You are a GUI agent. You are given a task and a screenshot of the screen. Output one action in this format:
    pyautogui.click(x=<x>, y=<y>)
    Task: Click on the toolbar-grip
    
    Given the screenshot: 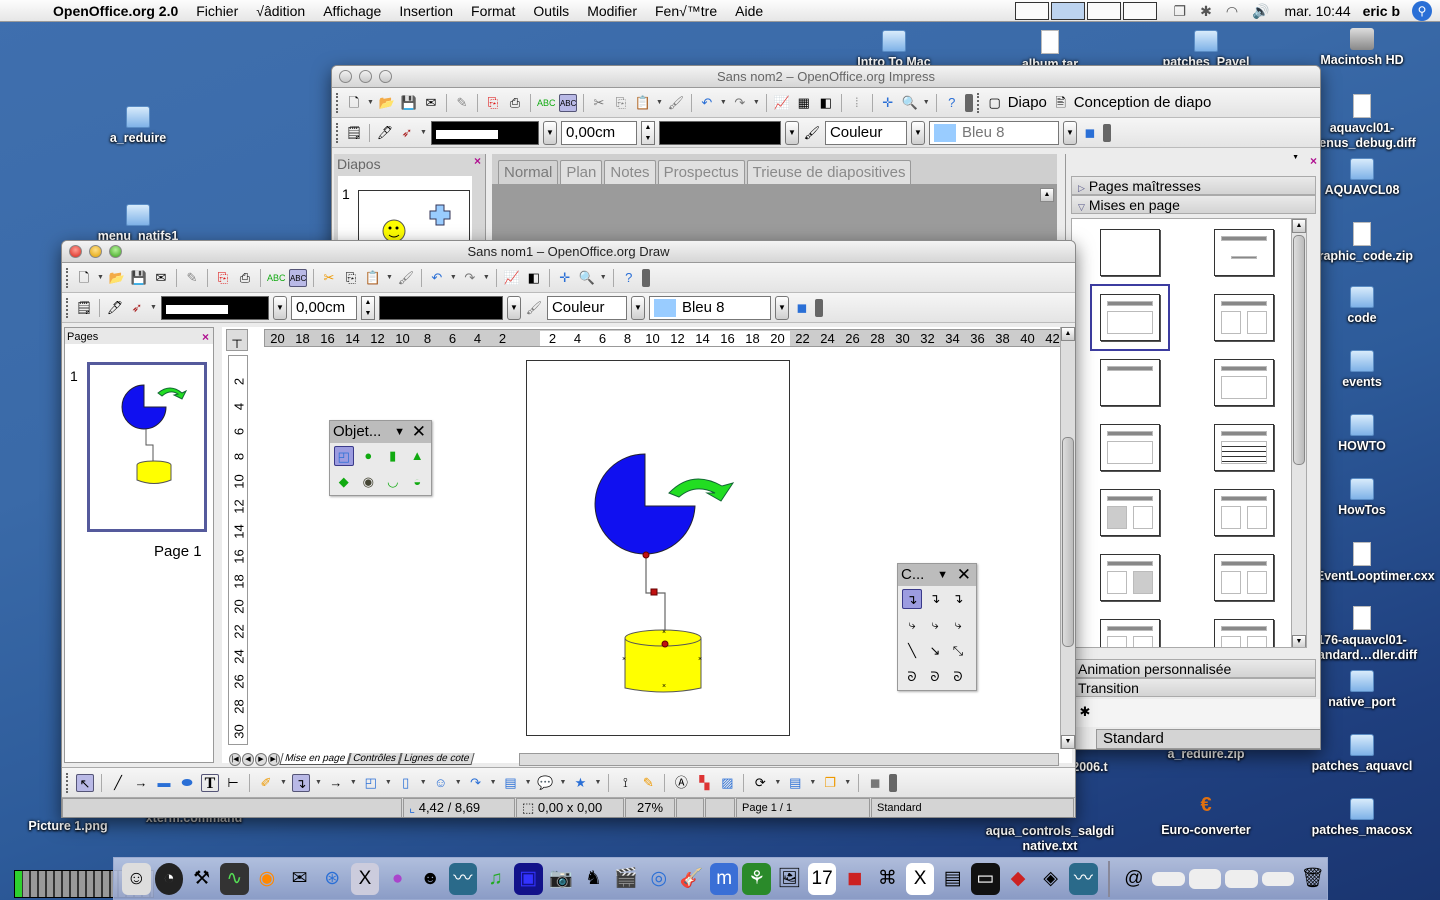 What is the action you would take?
    pyautogui.click(x=337, y=102)
    